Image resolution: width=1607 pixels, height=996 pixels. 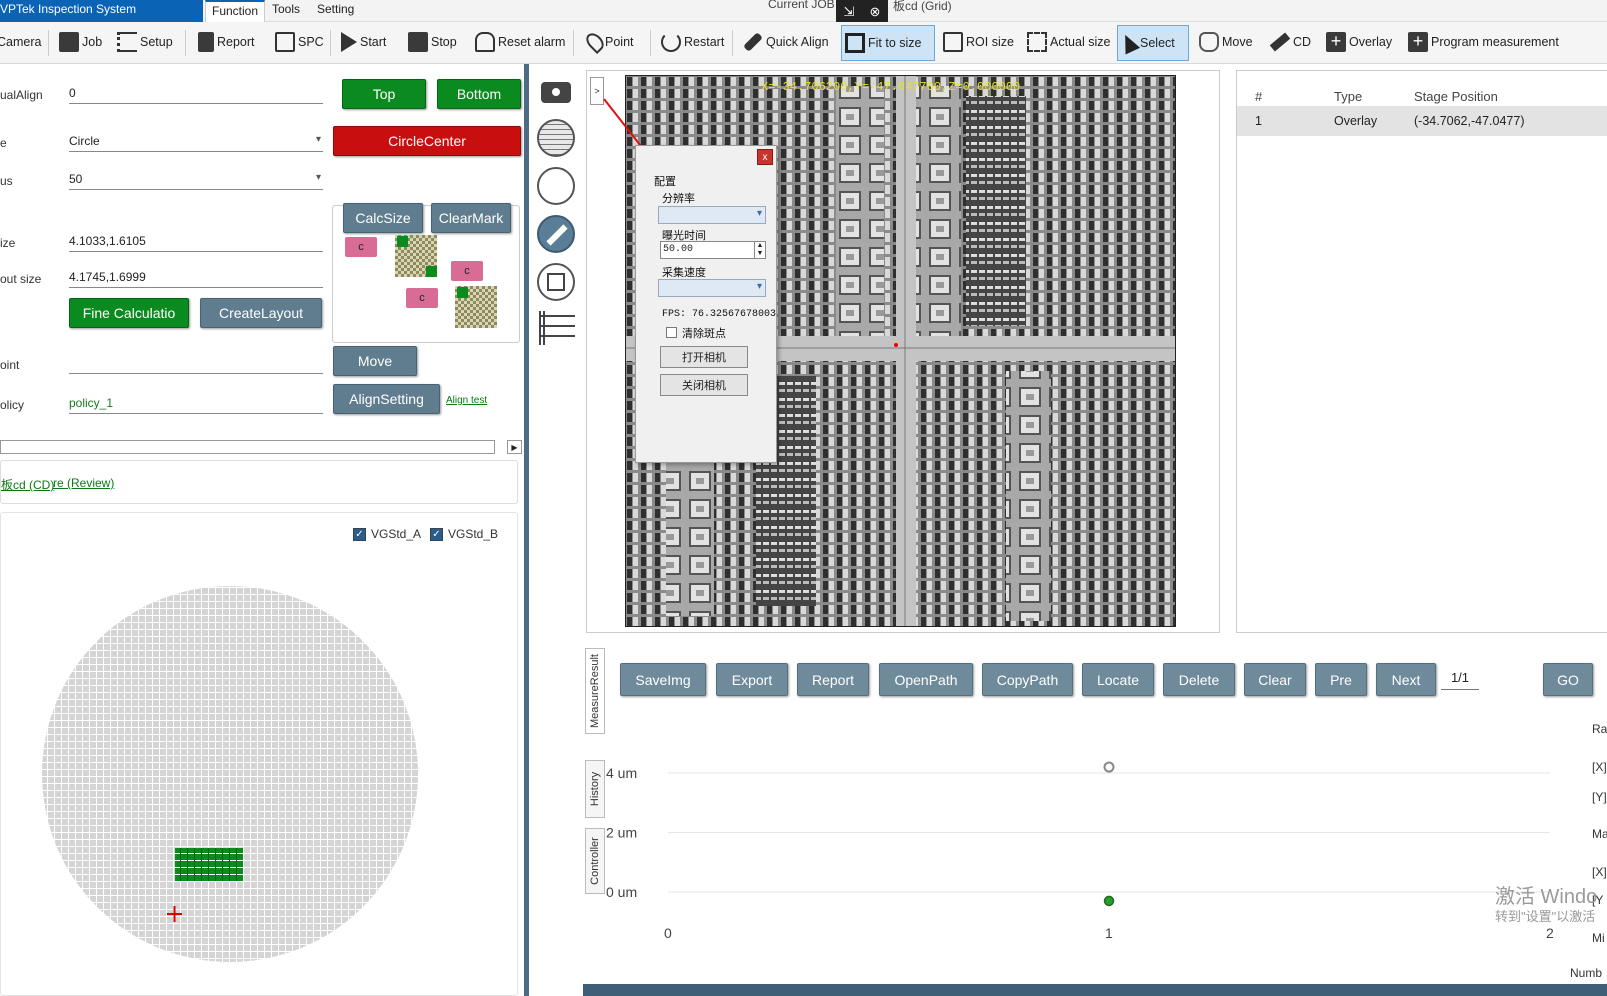 What do you see at coordinates (595, 42) in the screenshot?
I see `location-pin-icon` at bounding box center [595, 42].